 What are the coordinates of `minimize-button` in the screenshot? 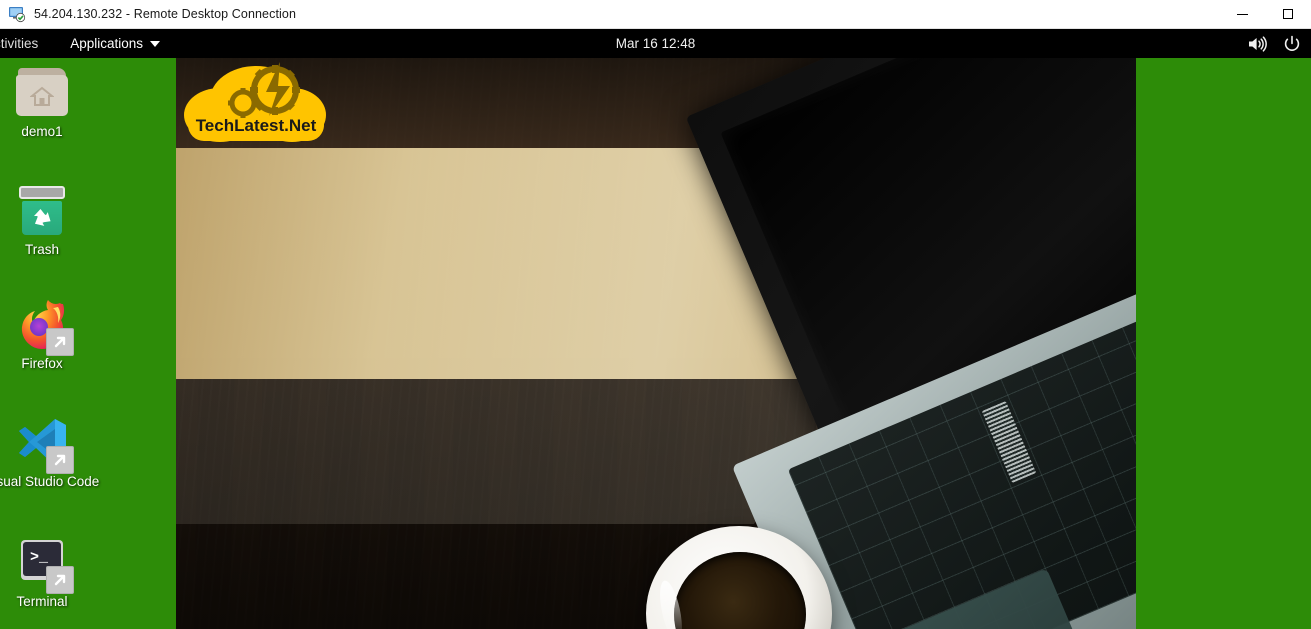 It's located at (1242, 14).